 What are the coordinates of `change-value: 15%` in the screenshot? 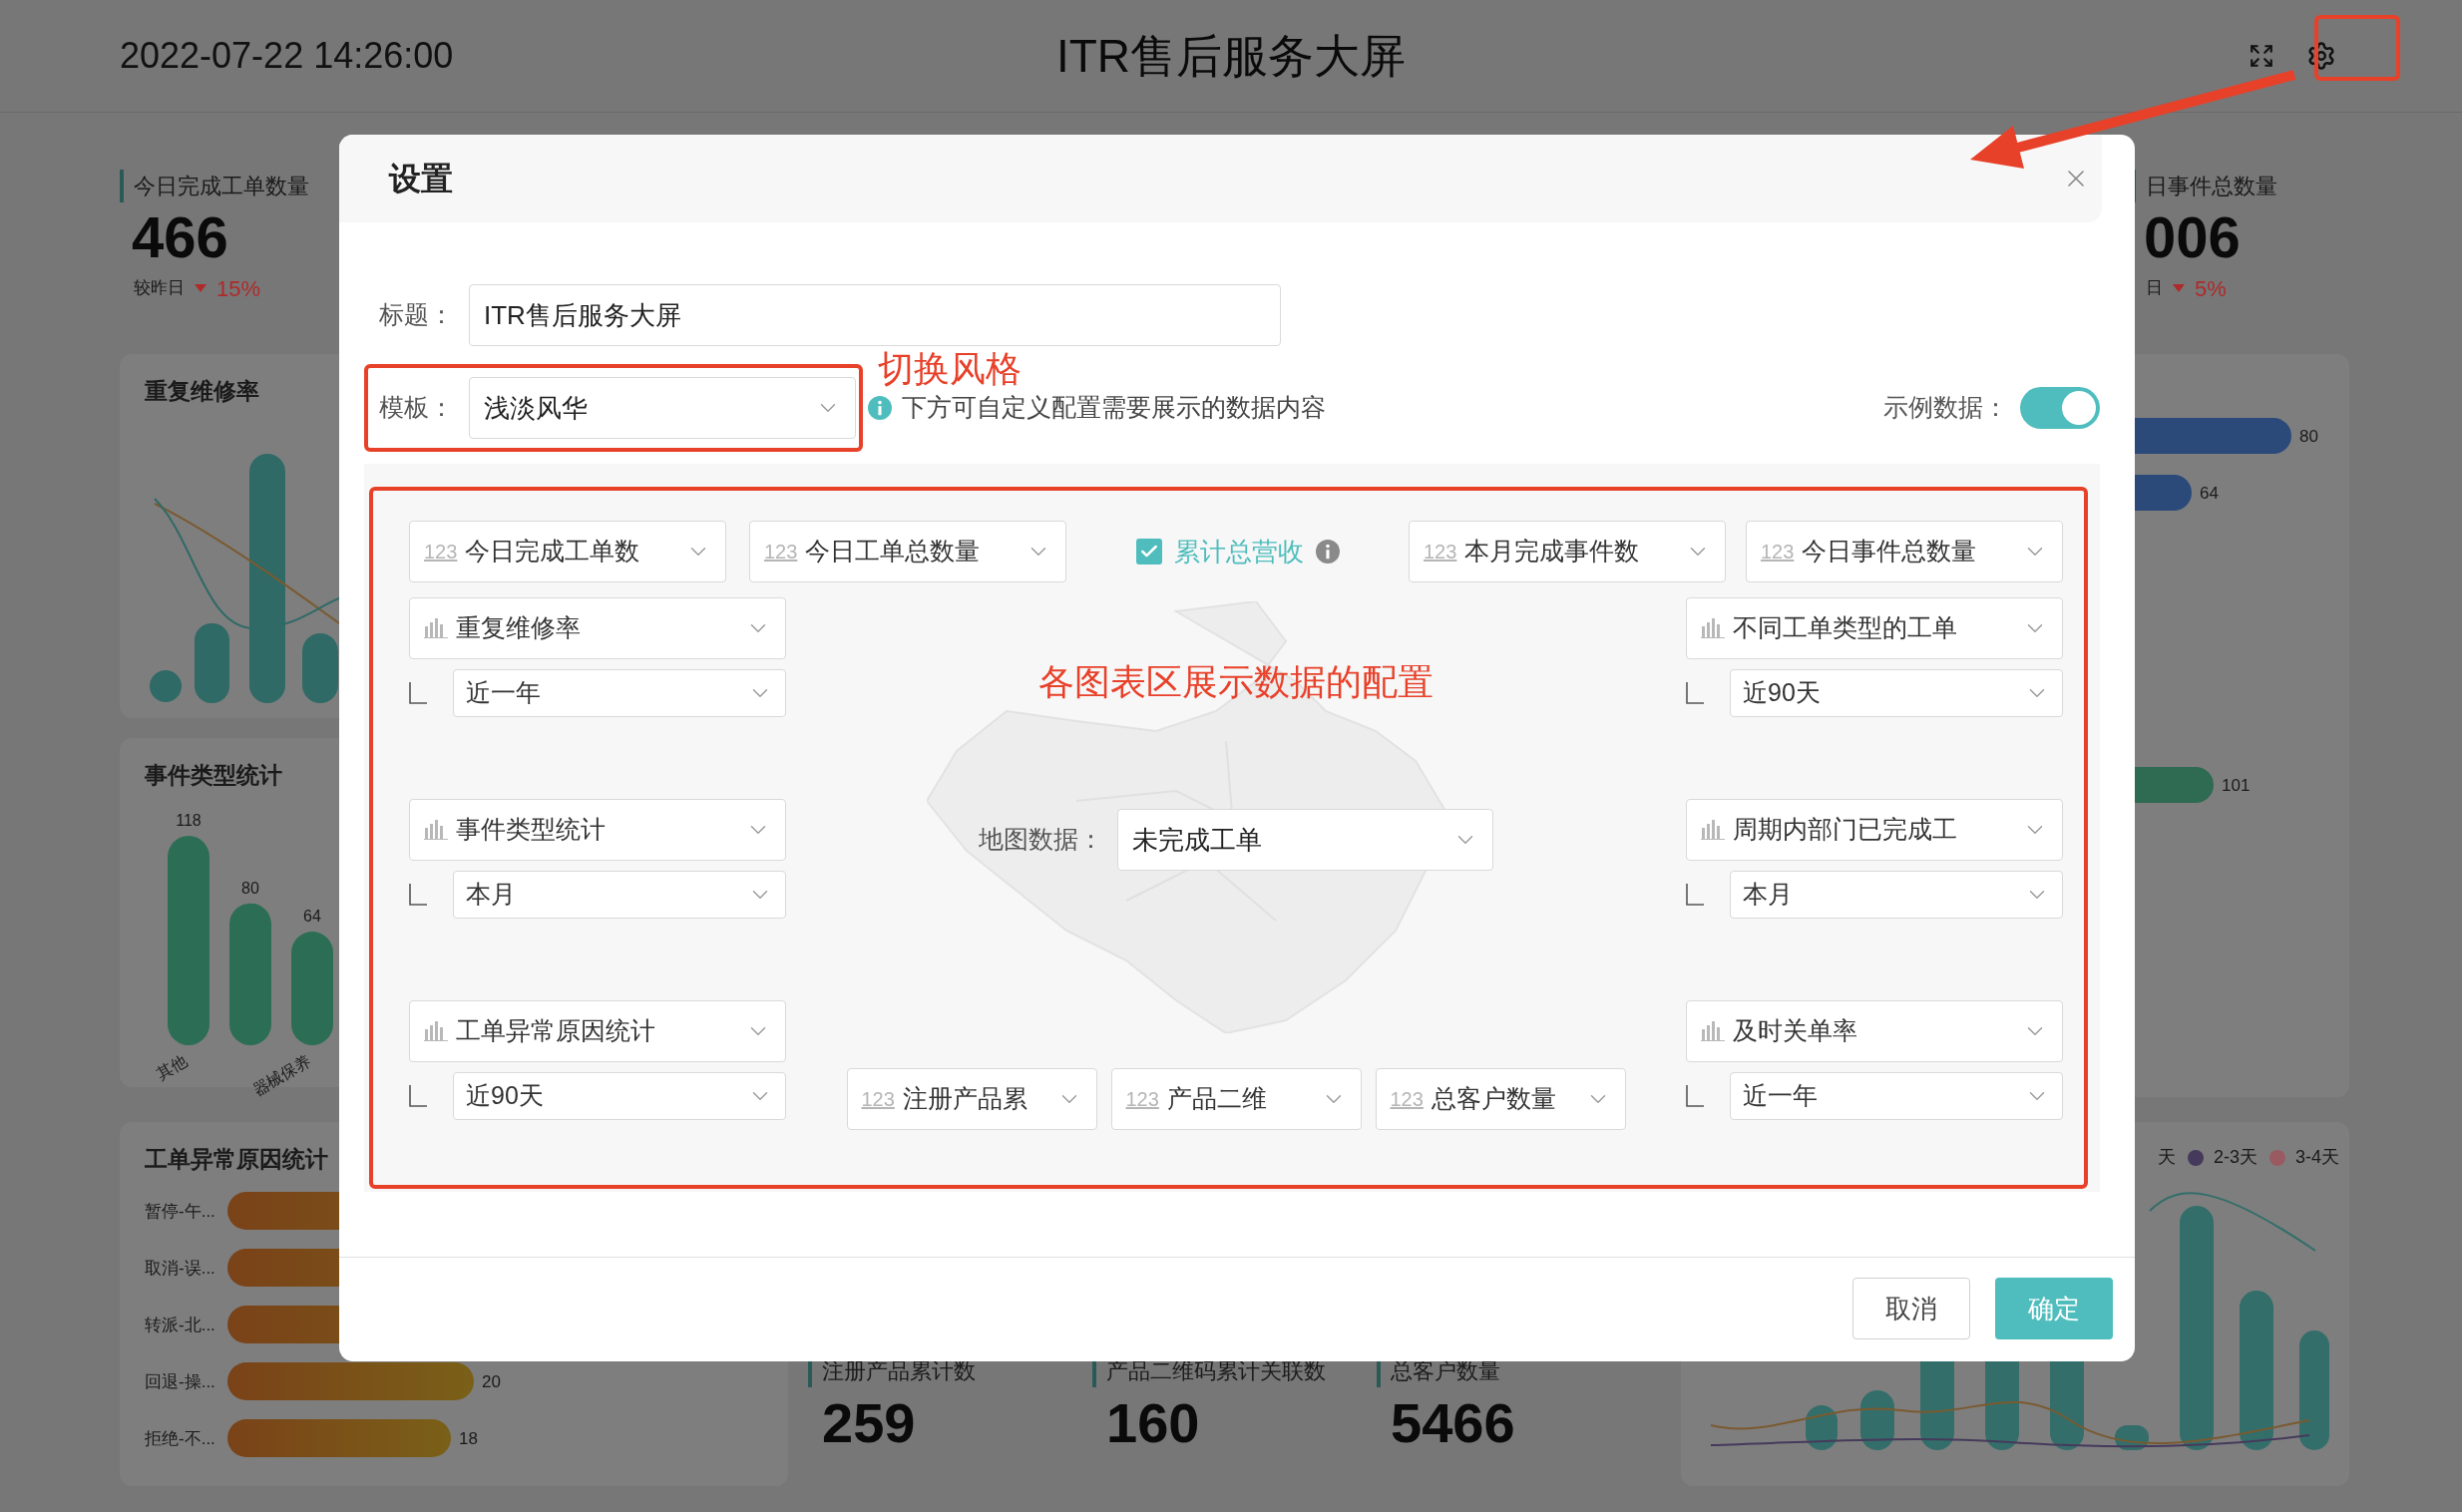 It's located at (238, 288).